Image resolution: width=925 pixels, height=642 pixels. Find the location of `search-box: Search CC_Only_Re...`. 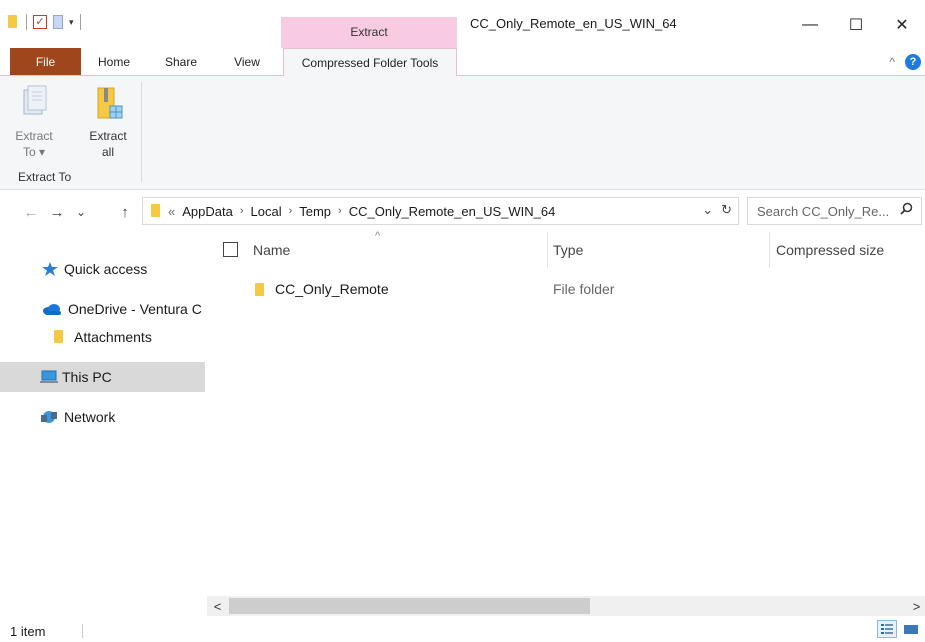

search-box: Search CC_Only_Re... is located at coordinates (834, 211).